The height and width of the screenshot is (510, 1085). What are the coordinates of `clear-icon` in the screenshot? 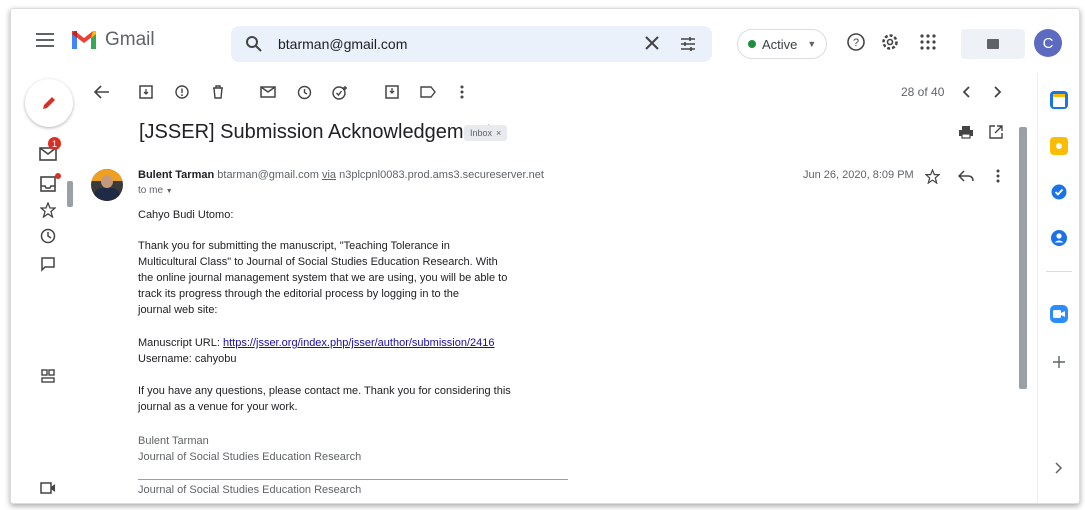 It's located at (652, 45).